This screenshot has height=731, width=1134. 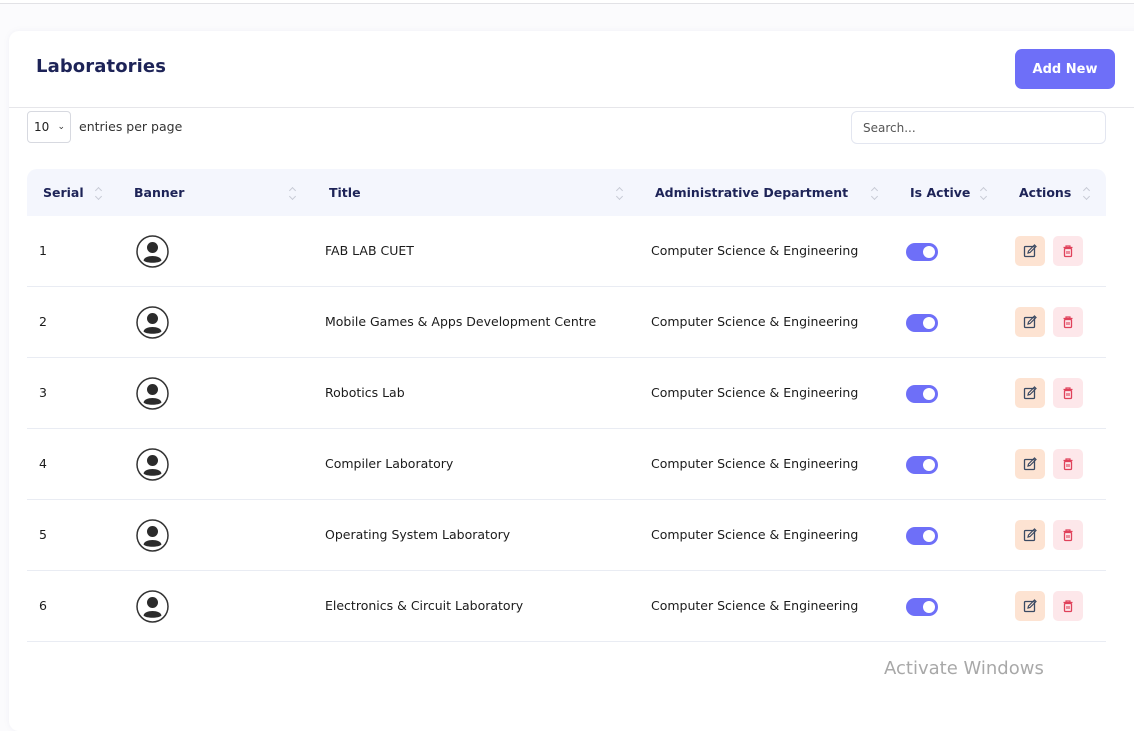 What do you see at coordinates (940, 192) in the screenshot?
I see `column-header-is-active: Is Active` at bounding box center [940, 192].